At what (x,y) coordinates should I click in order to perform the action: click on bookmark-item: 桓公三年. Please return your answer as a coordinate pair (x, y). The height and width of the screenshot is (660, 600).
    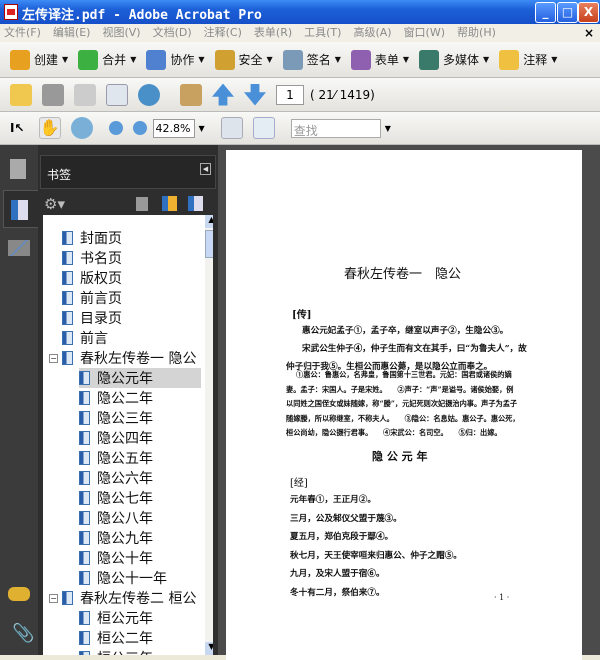
    Looking at the image, I should click on (116, 651).